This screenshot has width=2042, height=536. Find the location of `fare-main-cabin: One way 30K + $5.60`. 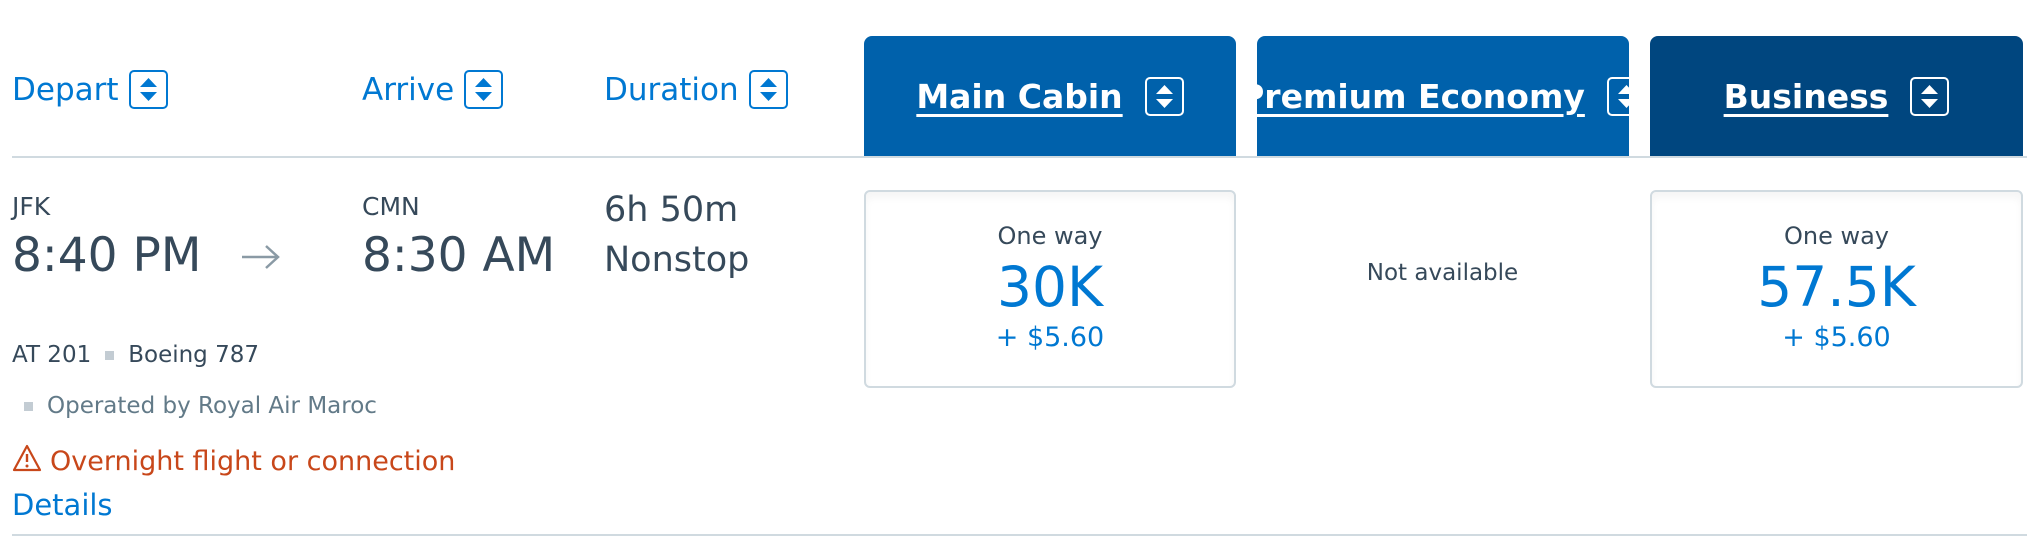

fare-main-cabin: One way 30K + $5.60 is located at coordinates (1050, 289).